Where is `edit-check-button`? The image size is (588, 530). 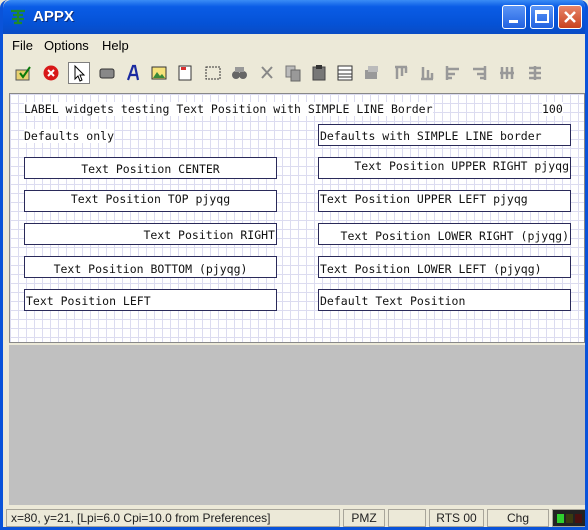
edit-check-button is located at coordinates (23, 73).